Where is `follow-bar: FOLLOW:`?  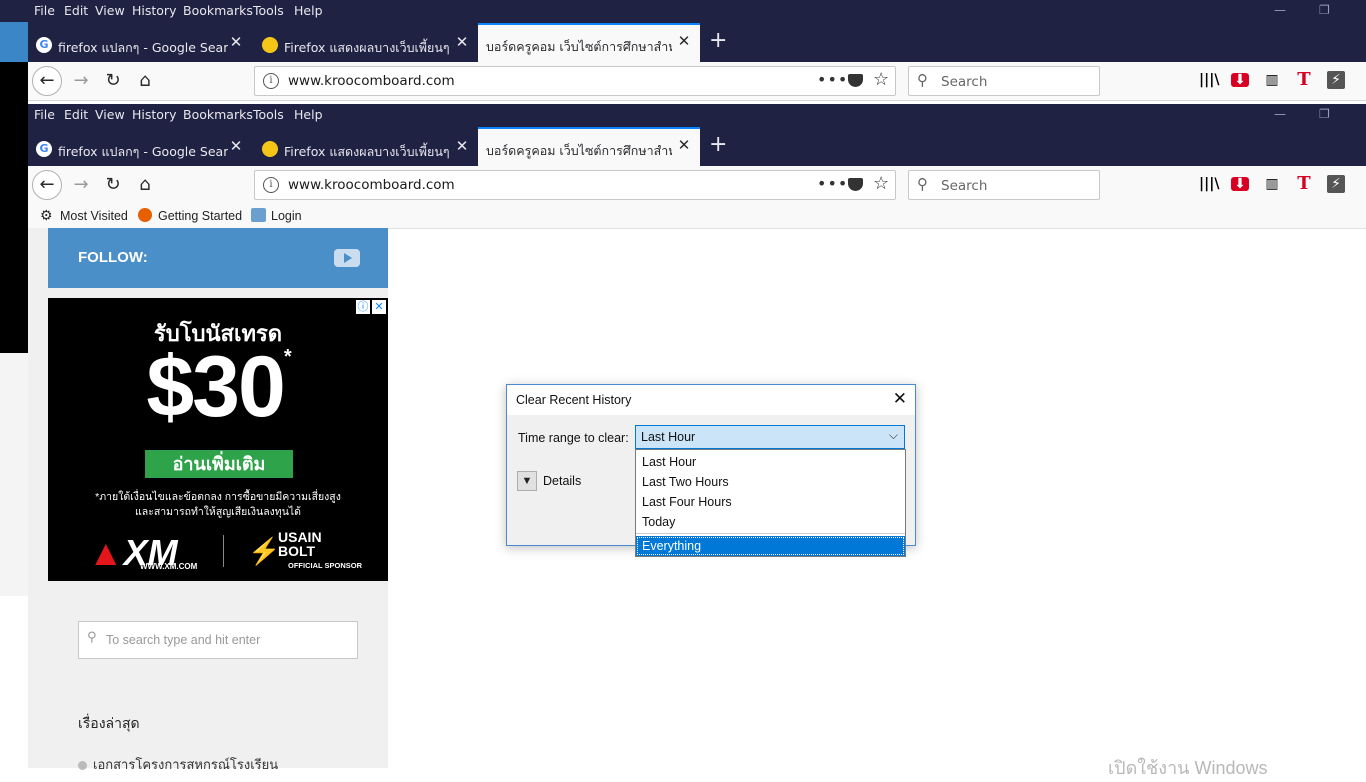
follow-bar: FOLLOW: is located at coordinates (218, 258).